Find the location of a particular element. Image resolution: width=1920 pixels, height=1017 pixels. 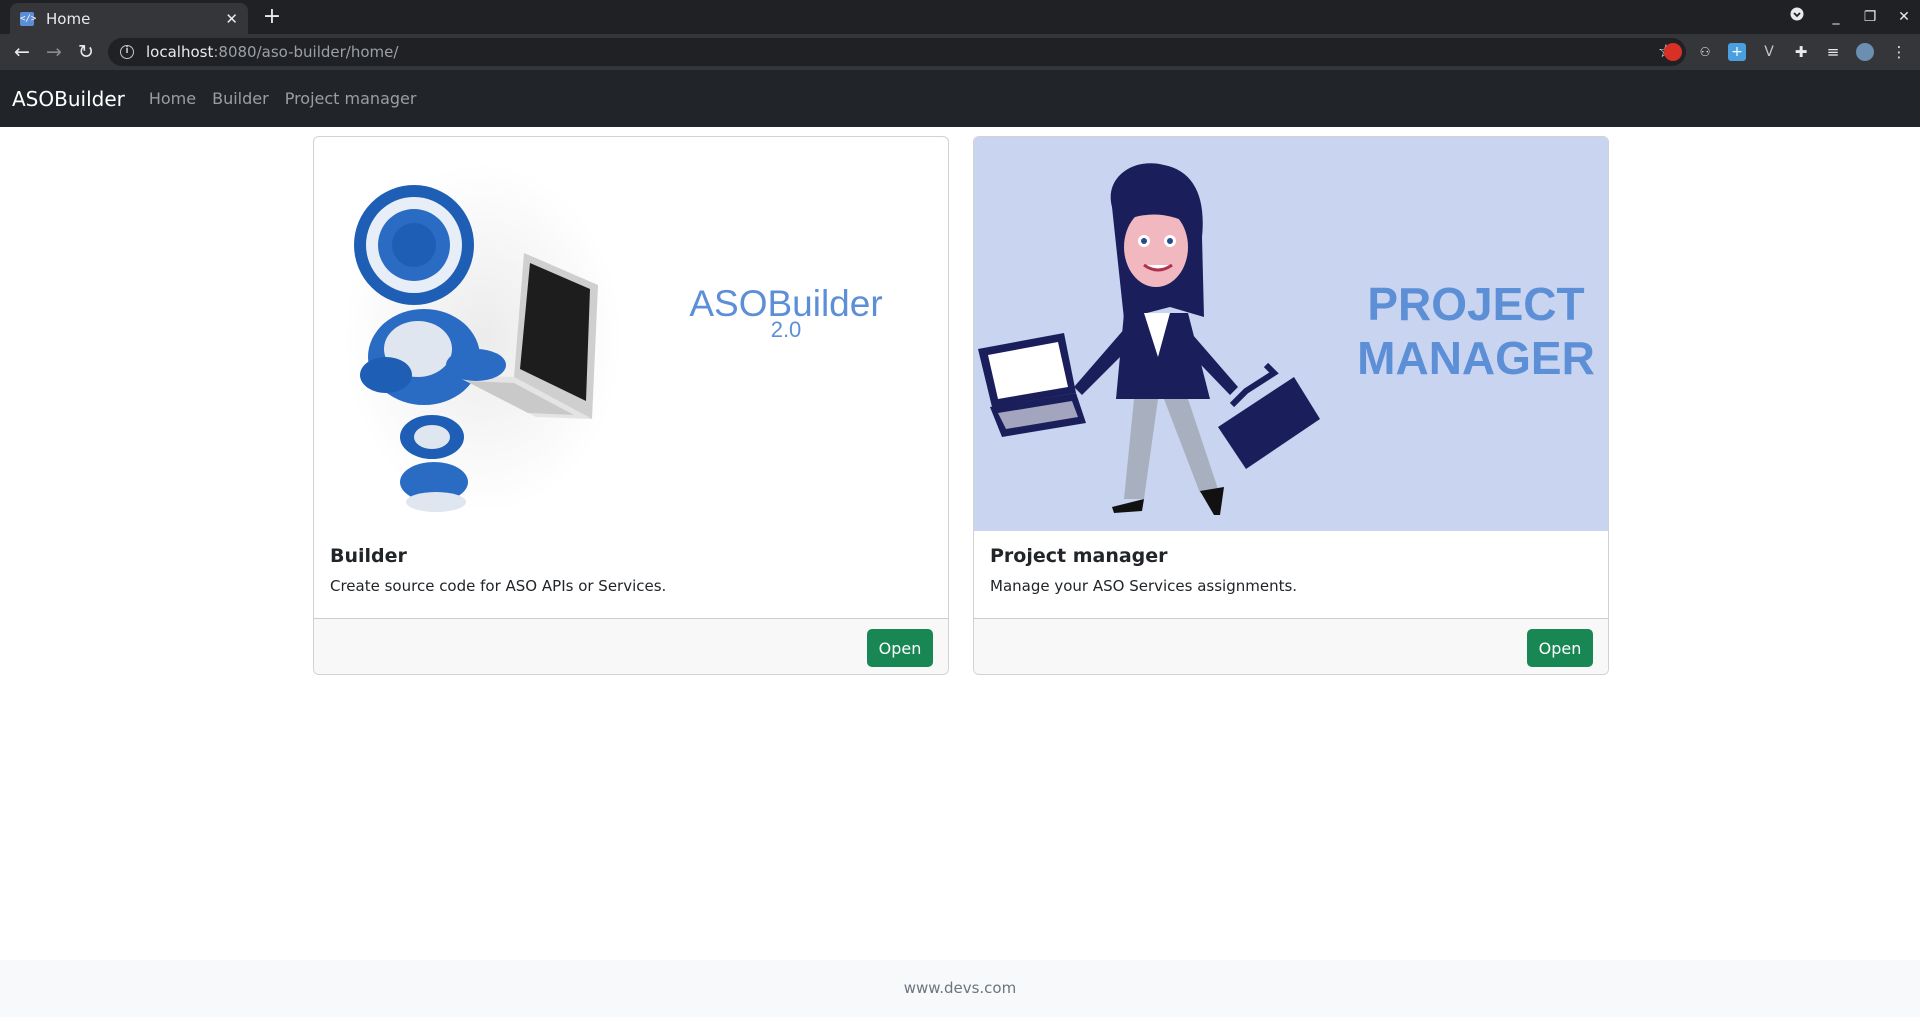

url-path: :8080/aso-builder/home/ is located at coordinates (306, 52).